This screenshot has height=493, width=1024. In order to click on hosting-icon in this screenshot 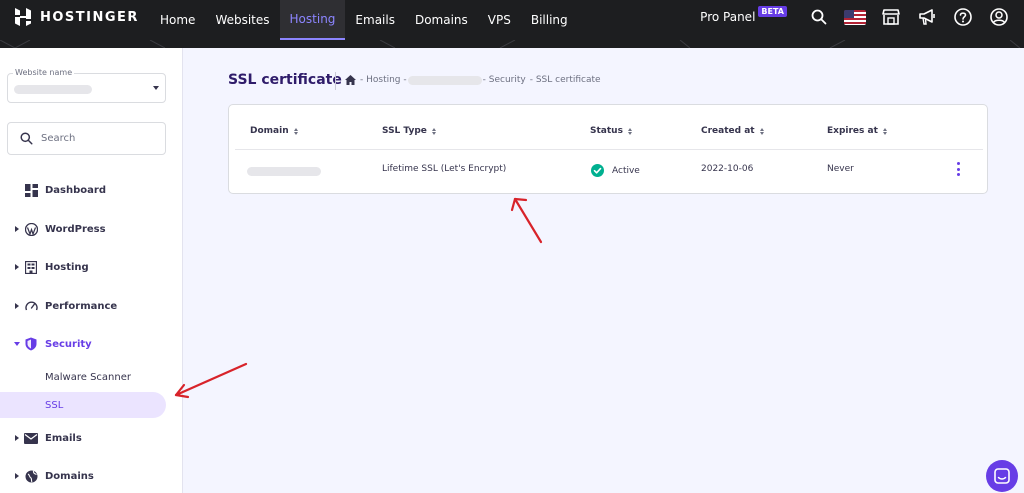, I will do `click(31, 267)`.